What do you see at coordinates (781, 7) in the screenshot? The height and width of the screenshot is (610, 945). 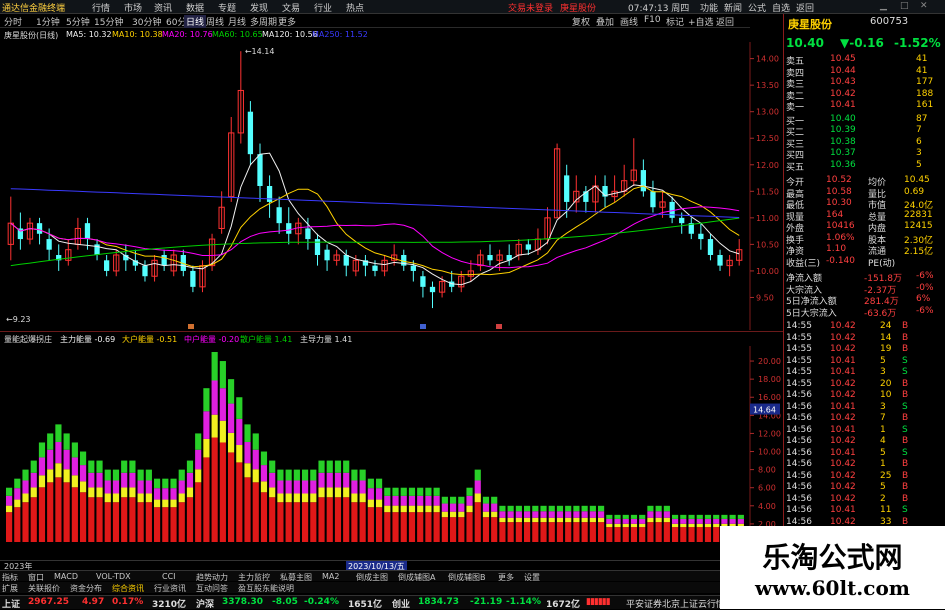 I see `menu-favorites: 自选` at bounding box center [781, 7].